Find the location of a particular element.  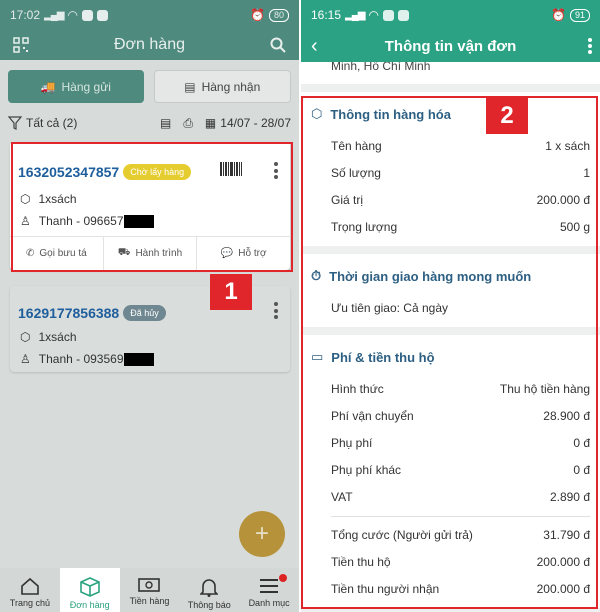

nav-label: Tiền hàng is located at coordinates (149, 601).